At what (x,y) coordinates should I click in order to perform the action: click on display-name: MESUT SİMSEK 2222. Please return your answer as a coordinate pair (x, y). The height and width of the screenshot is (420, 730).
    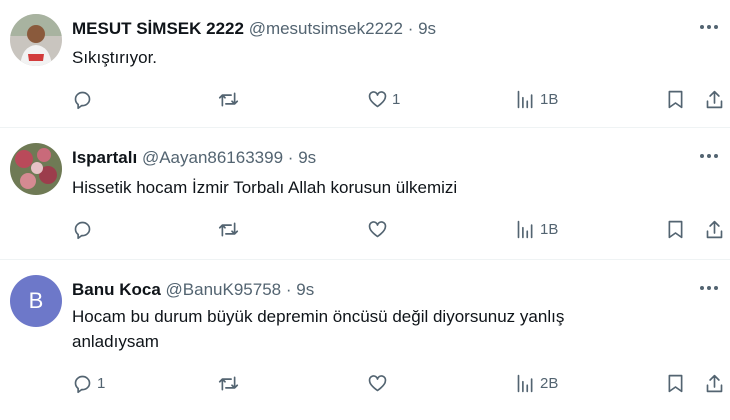
    Looking at the image, I should click on (158, 28).